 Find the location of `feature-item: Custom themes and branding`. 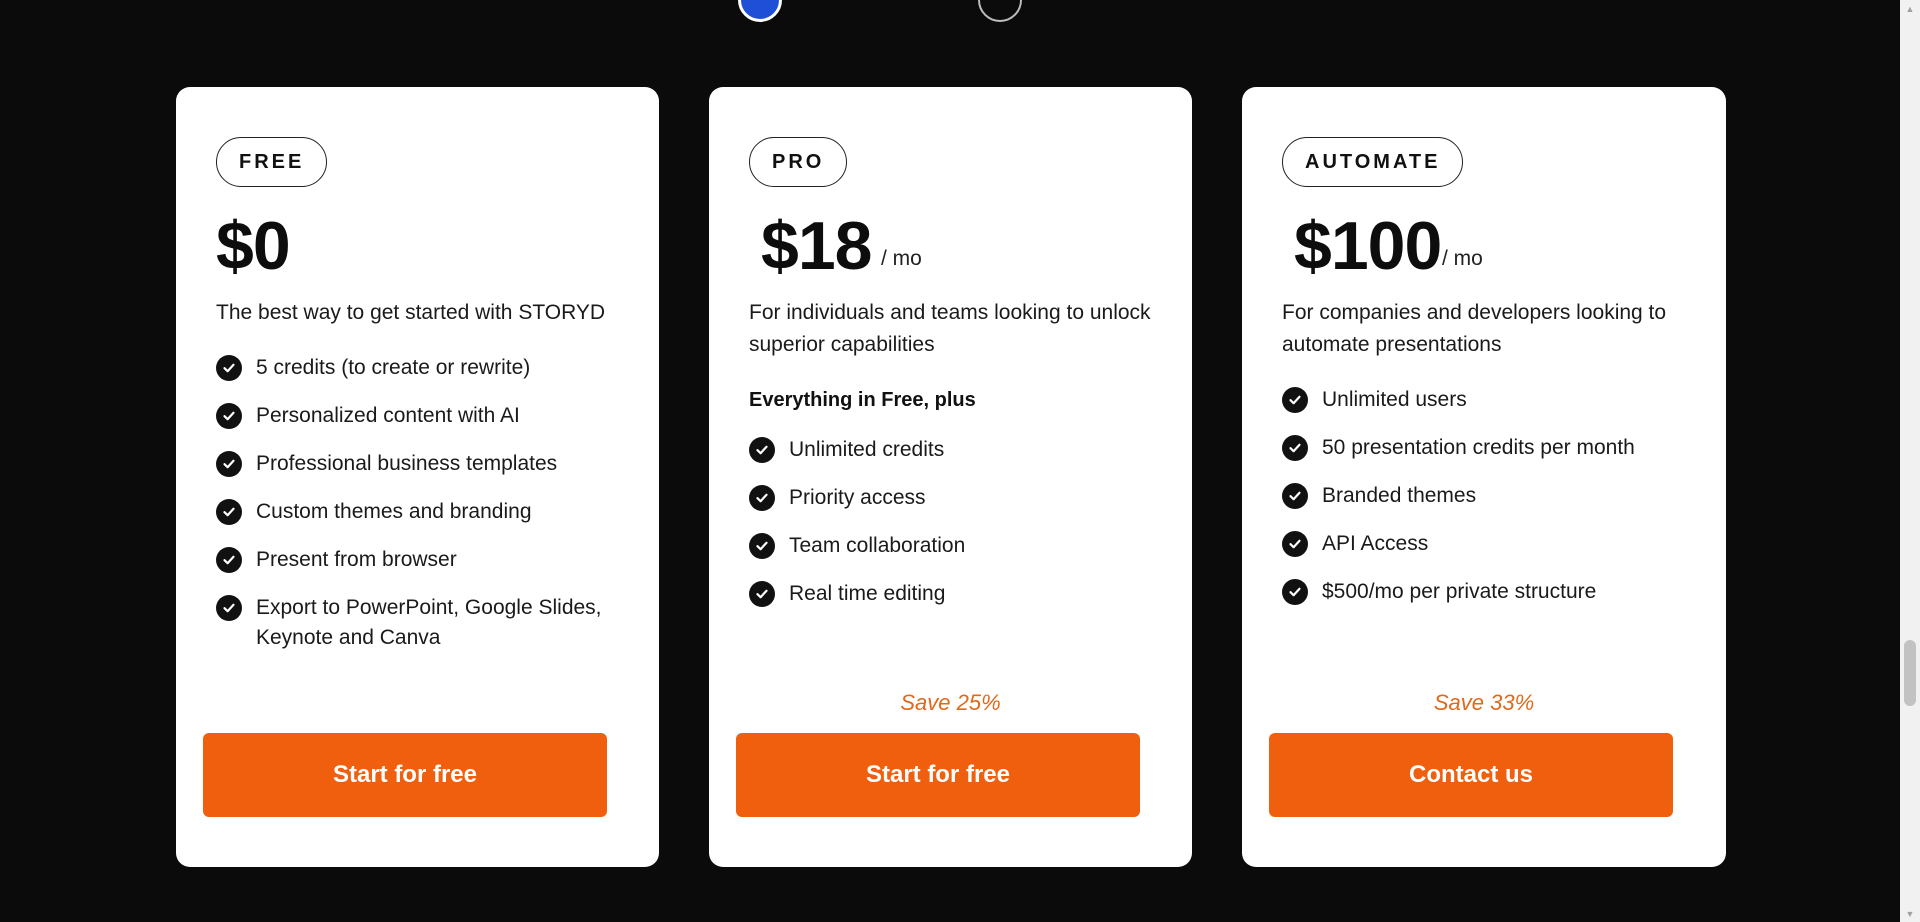

feature-item: Custom themes and branding is located at coordinates (421, 513).